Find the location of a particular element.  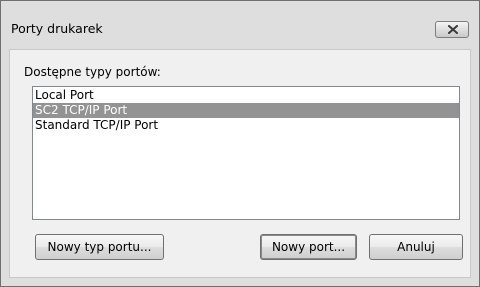

cancel-button: Anuluj is located at coordinates (416, 247).